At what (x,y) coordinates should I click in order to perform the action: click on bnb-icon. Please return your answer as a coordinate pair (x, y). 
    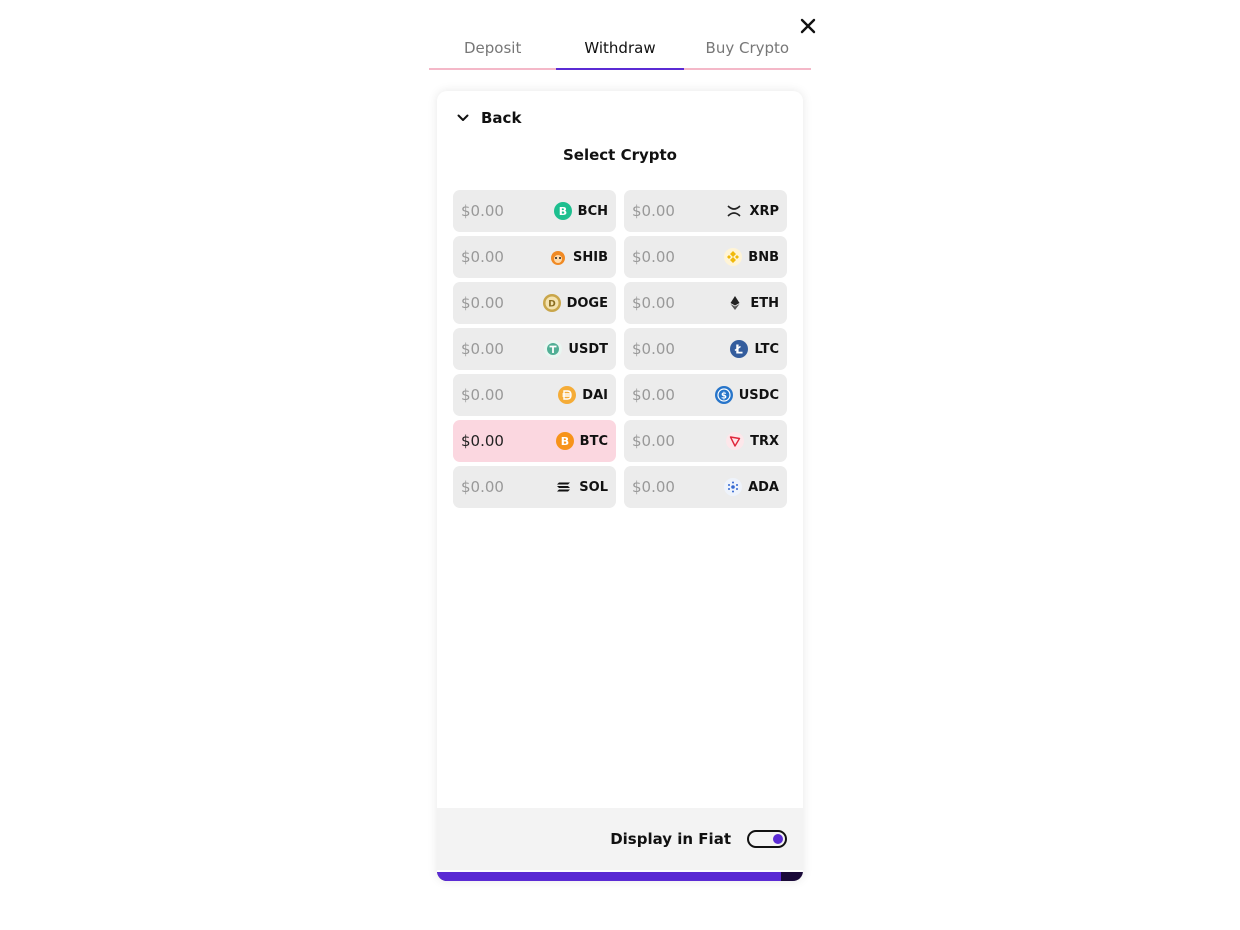
    Looking at the image, I should click on (733, 257).